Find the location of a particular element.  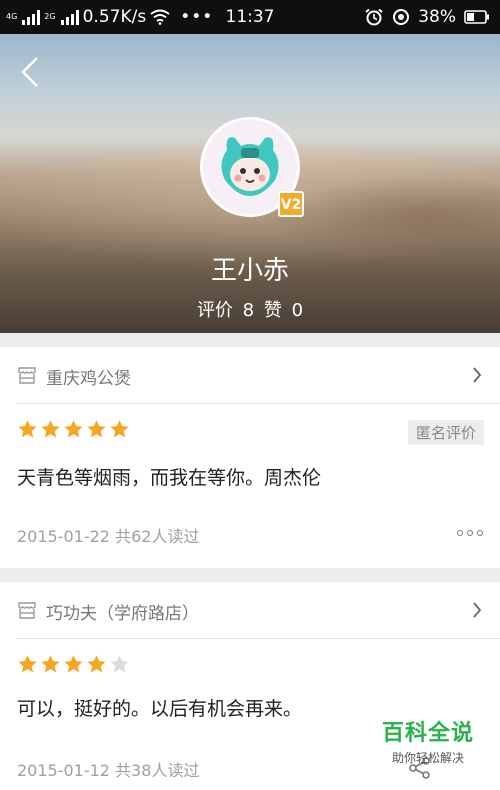

watermark-logo: 百科全说 助你轻松解决 is located at coordinates (428, 740).